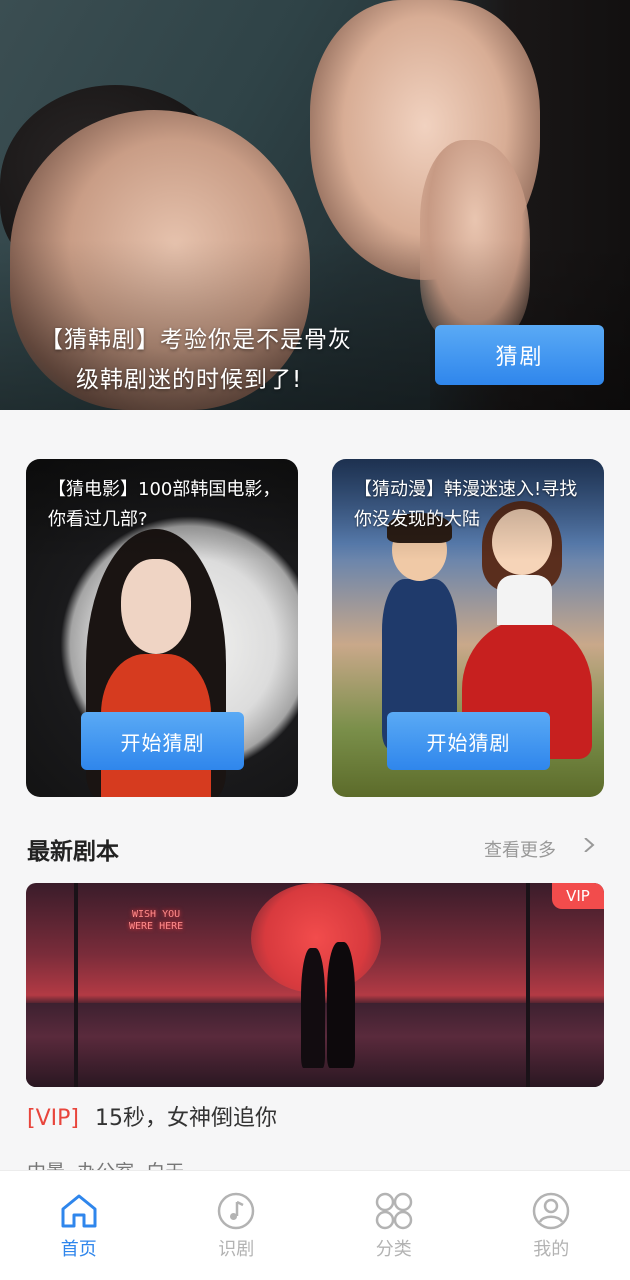  I want to click on chevron-right-icon, so click(589, 845).